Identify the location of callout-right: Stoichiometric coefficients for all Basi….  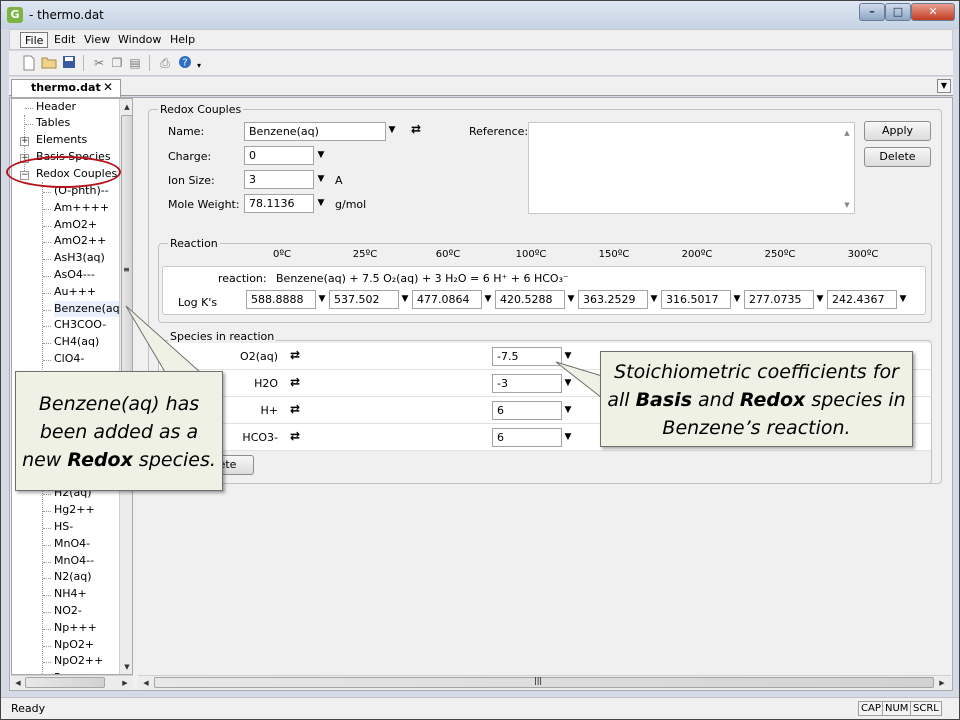
(756, 399).